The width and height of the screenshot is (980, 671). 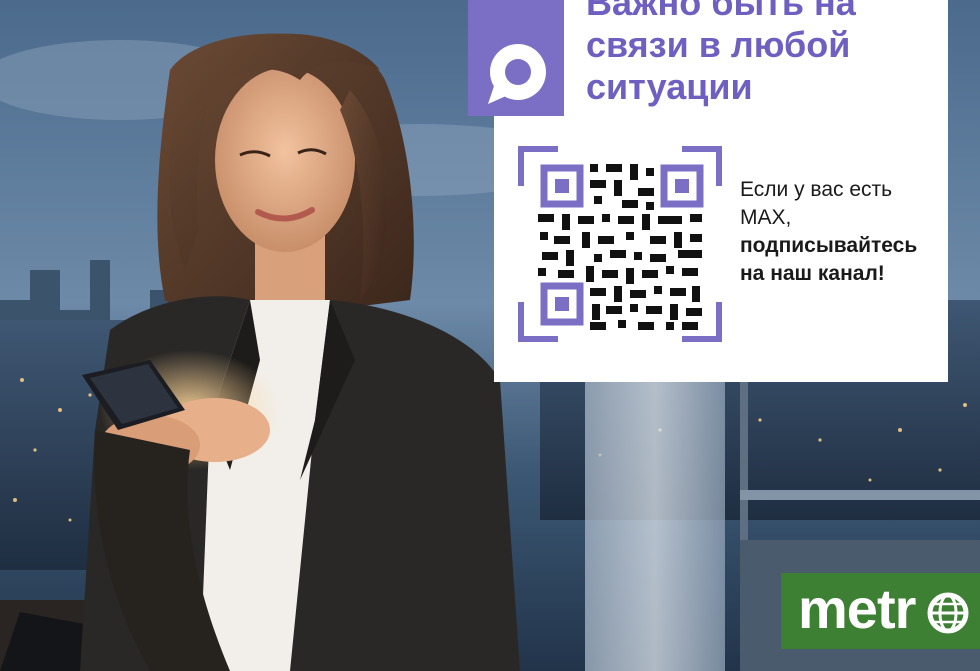 I want to click on promo-line-2: MAX,, so click(x=766, y=217).